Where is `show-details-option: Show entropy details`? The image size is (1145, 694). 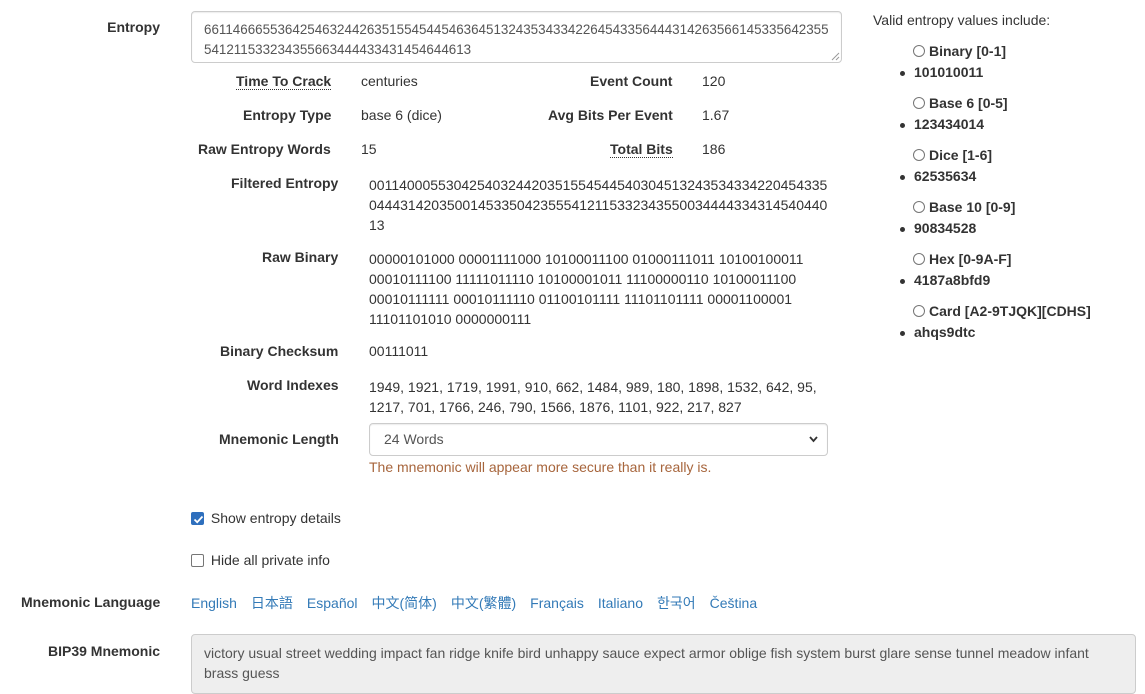 show-details-option: Show entropy details is located at coordinates (266, 518).